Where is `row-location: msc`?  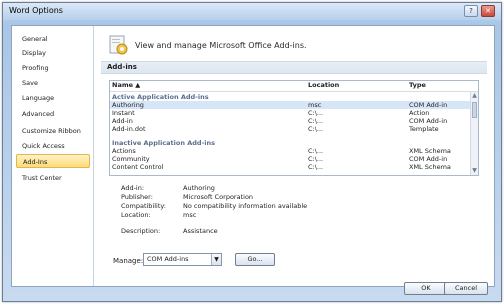
row-location: msc is located at coordinates (315, 105).